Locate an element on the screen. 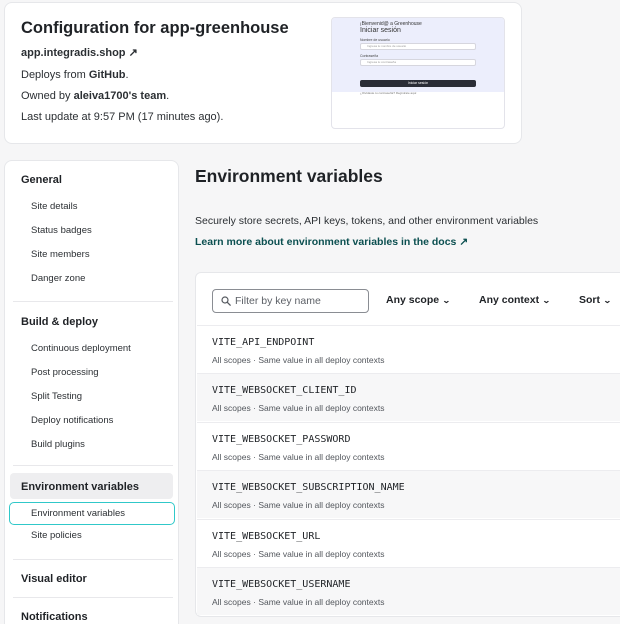 The height and width of the screenshot is (624, 620). sidebar-item-site-members: Site members is located at coordinates (60, 254).